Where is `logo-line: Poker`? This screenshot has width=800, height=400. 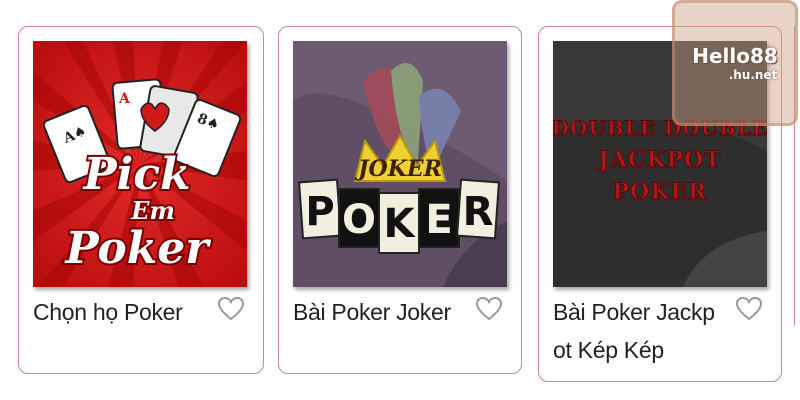
logo-line: Poker is located at coordinates (138, 248).